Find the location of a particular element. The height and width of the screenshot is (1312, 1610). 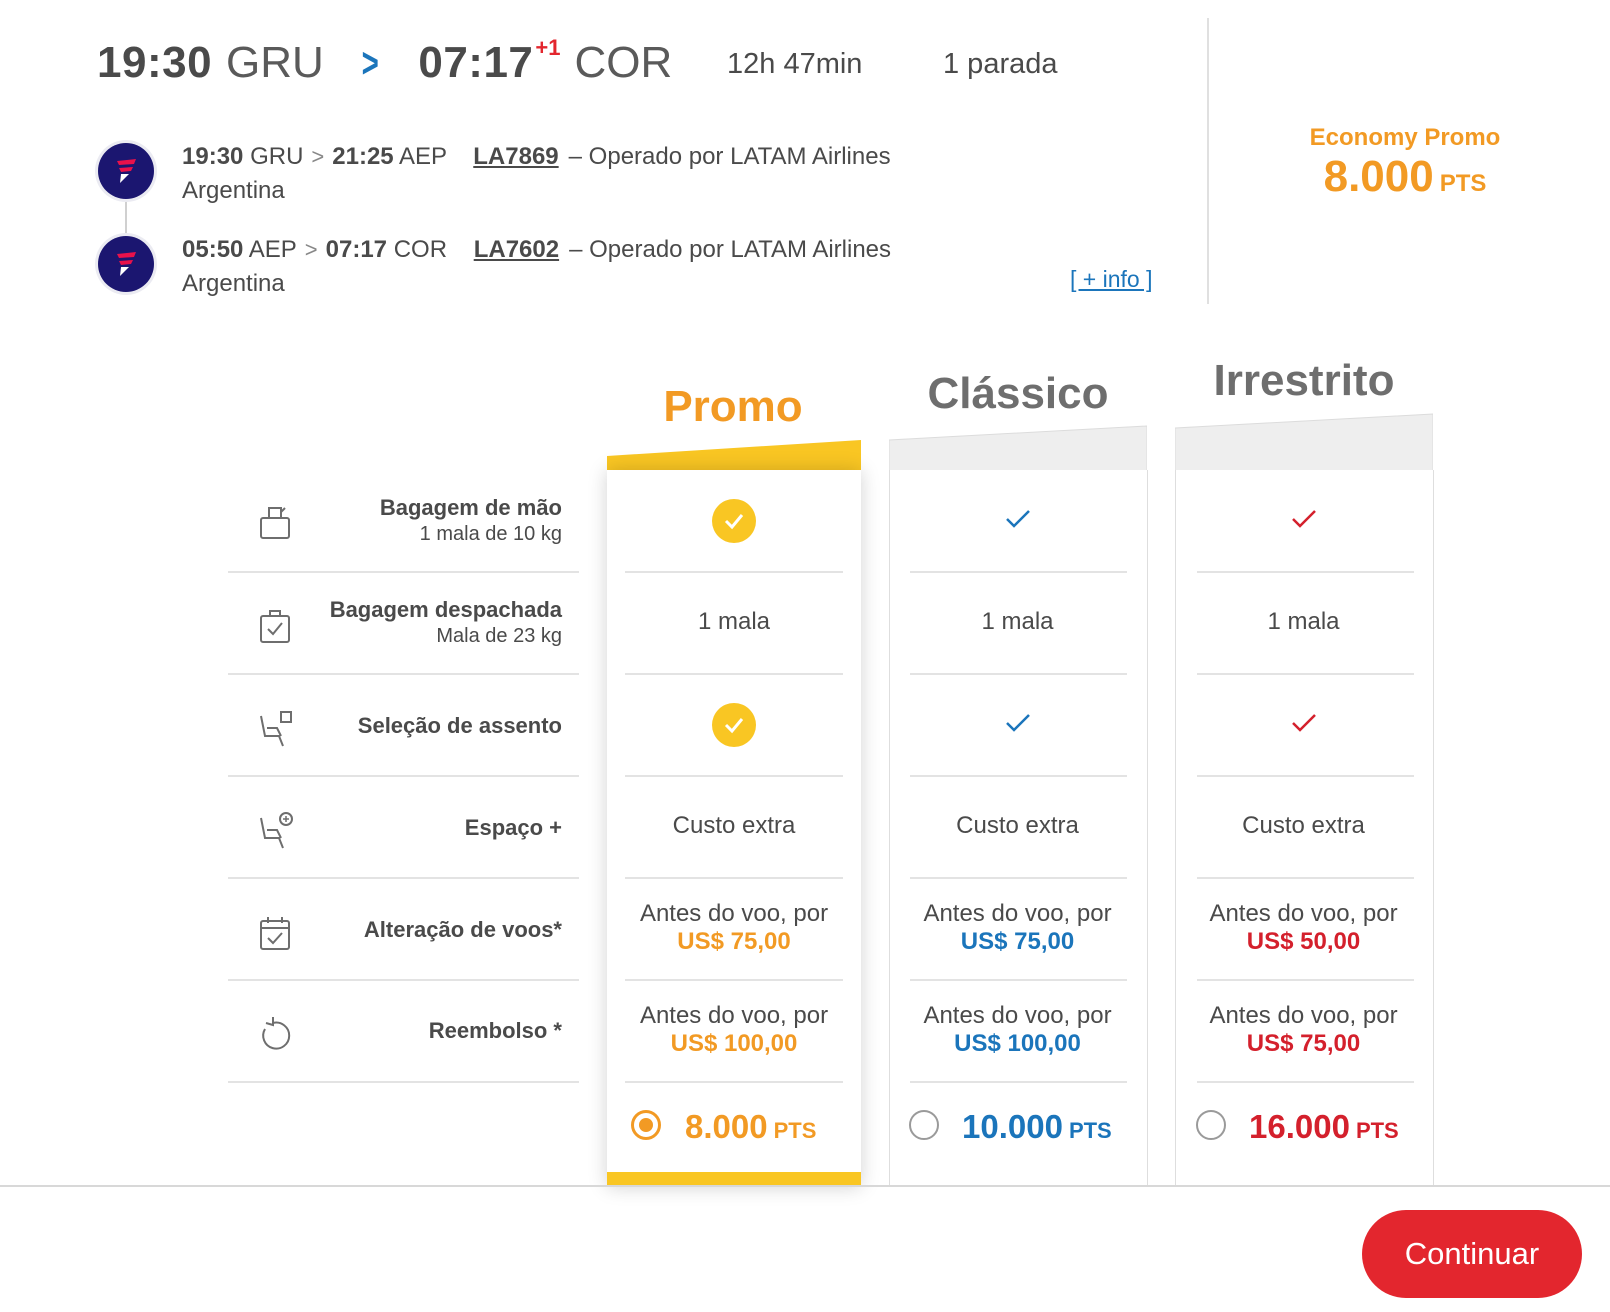

promo-column-tab is located at coordinates (734, 455).